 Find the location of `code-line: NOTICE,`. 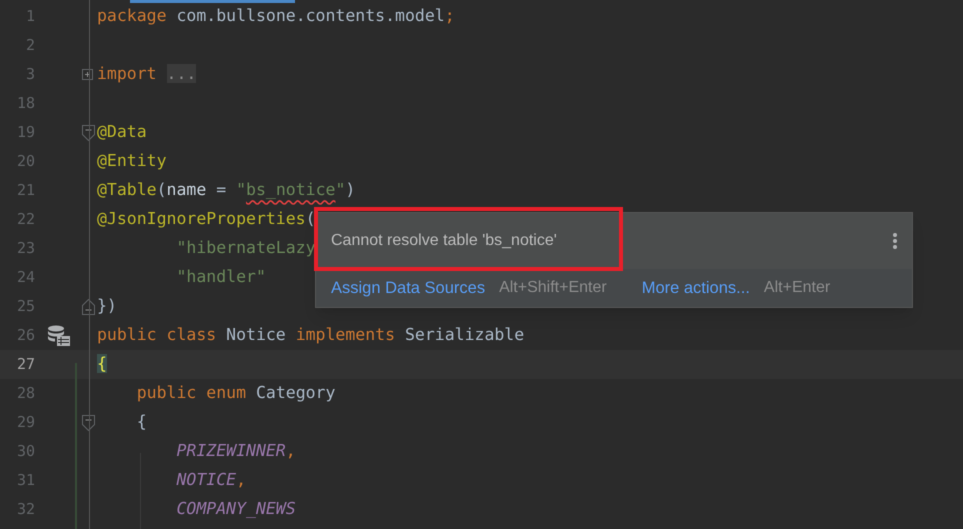

code-line: NOTICE, is located at coordinates (210, 480).